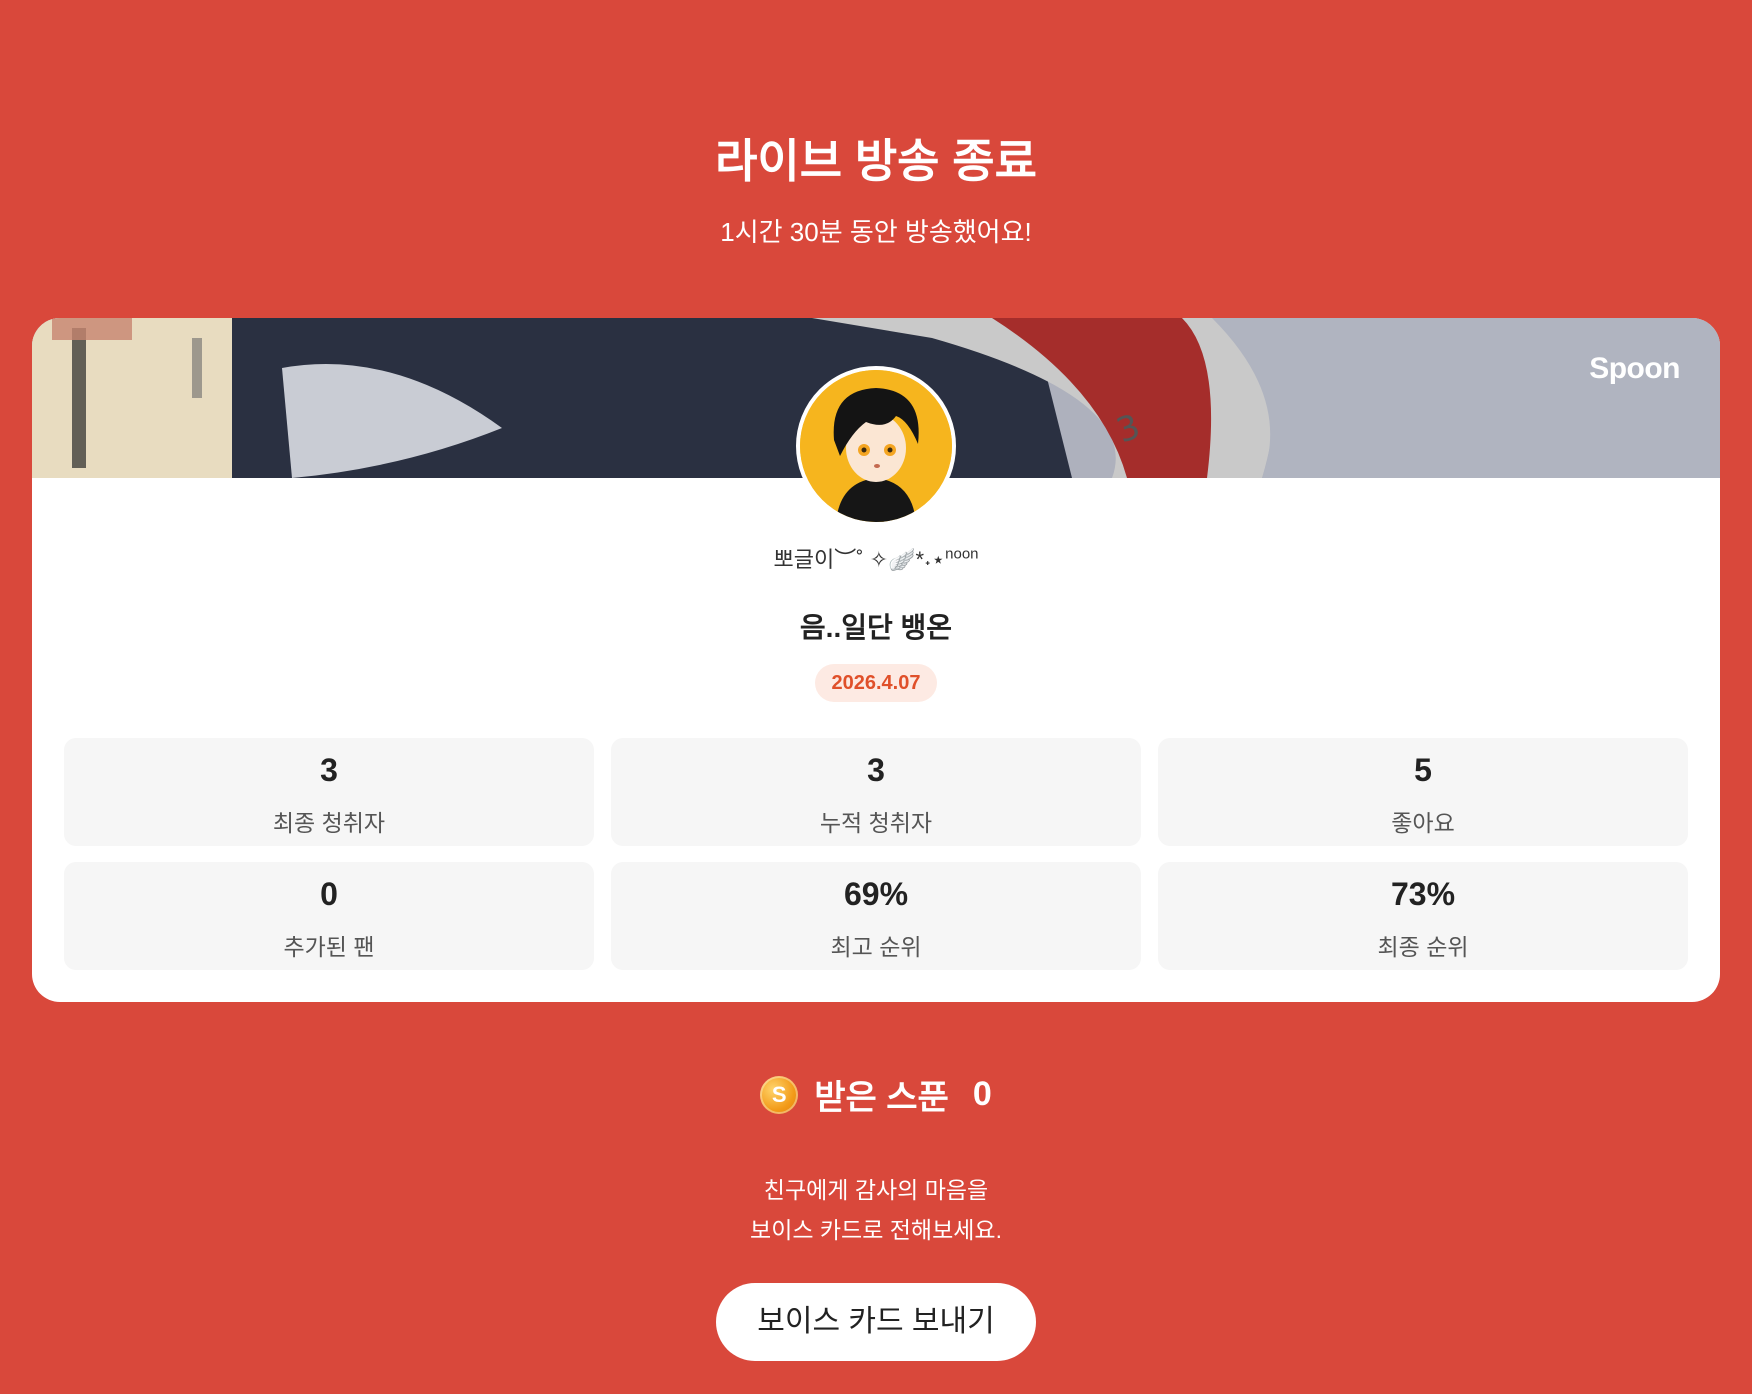 The image size is (1752, 1394). Describe the element at coordinates (876, 916) in the screenshot. I see `stat-best-rank: 69% 최고 순위` at that location.